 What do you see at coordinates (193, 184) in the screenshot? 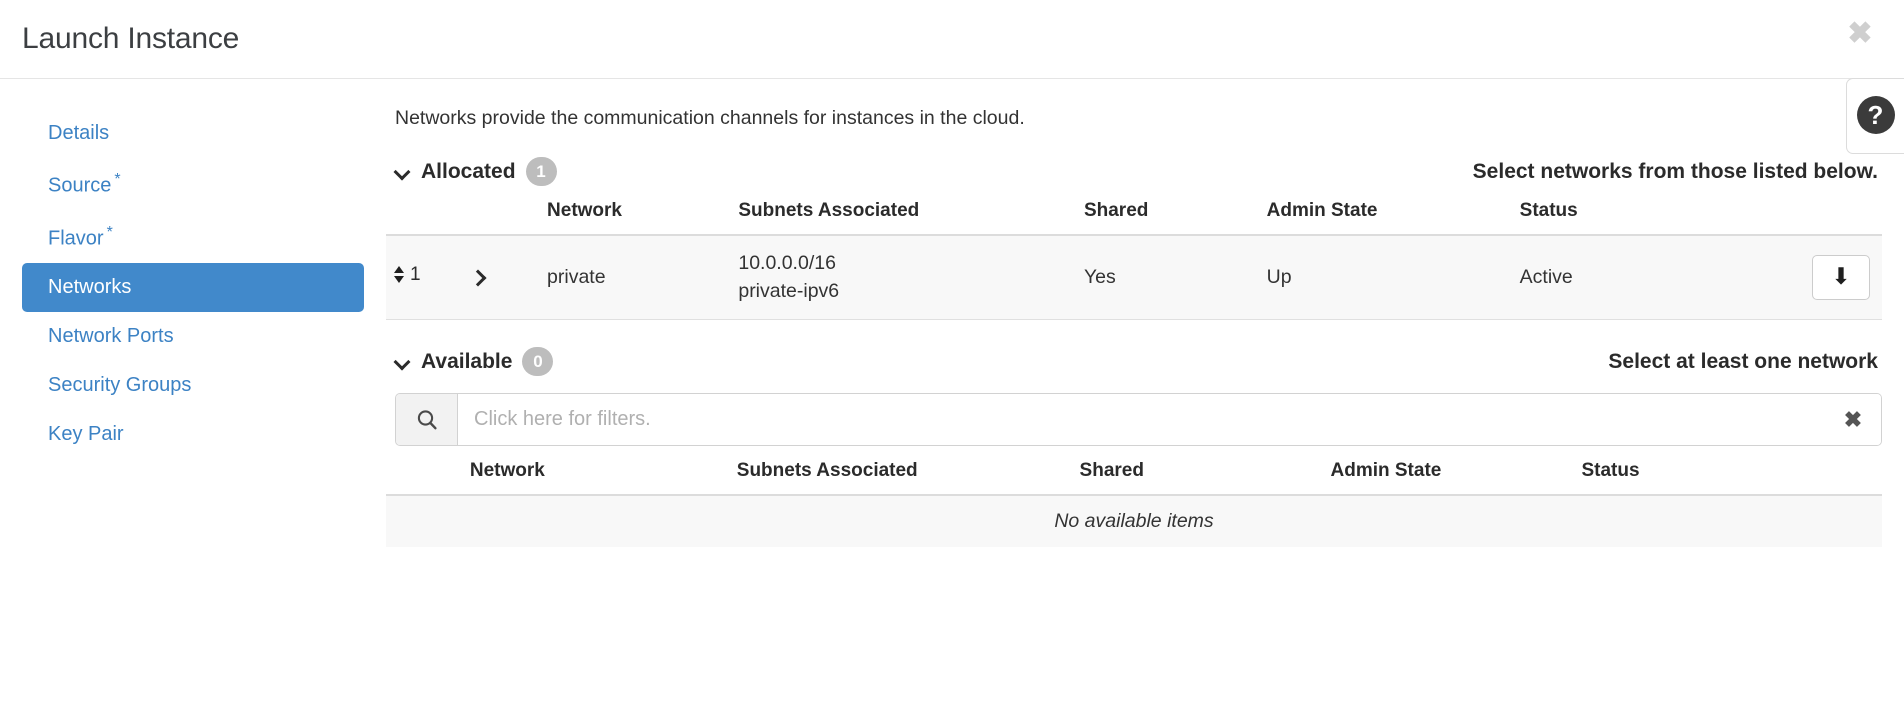
I see `sidebar-item-source: Source *` at bounding box center [193, 184].